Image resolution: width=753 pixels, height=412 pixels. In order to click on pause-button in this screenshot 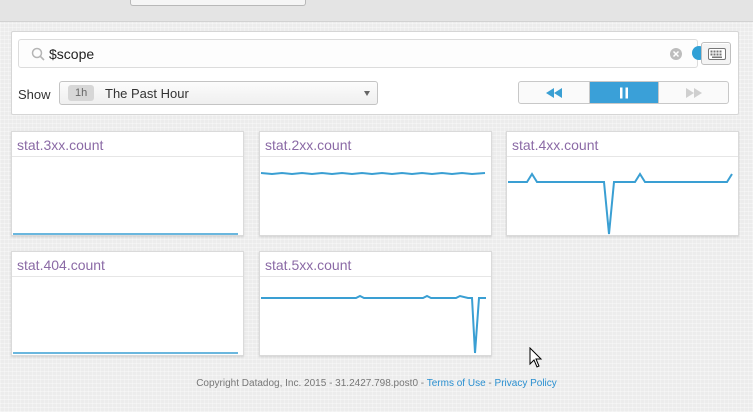, I will do `click(623, 92)`.